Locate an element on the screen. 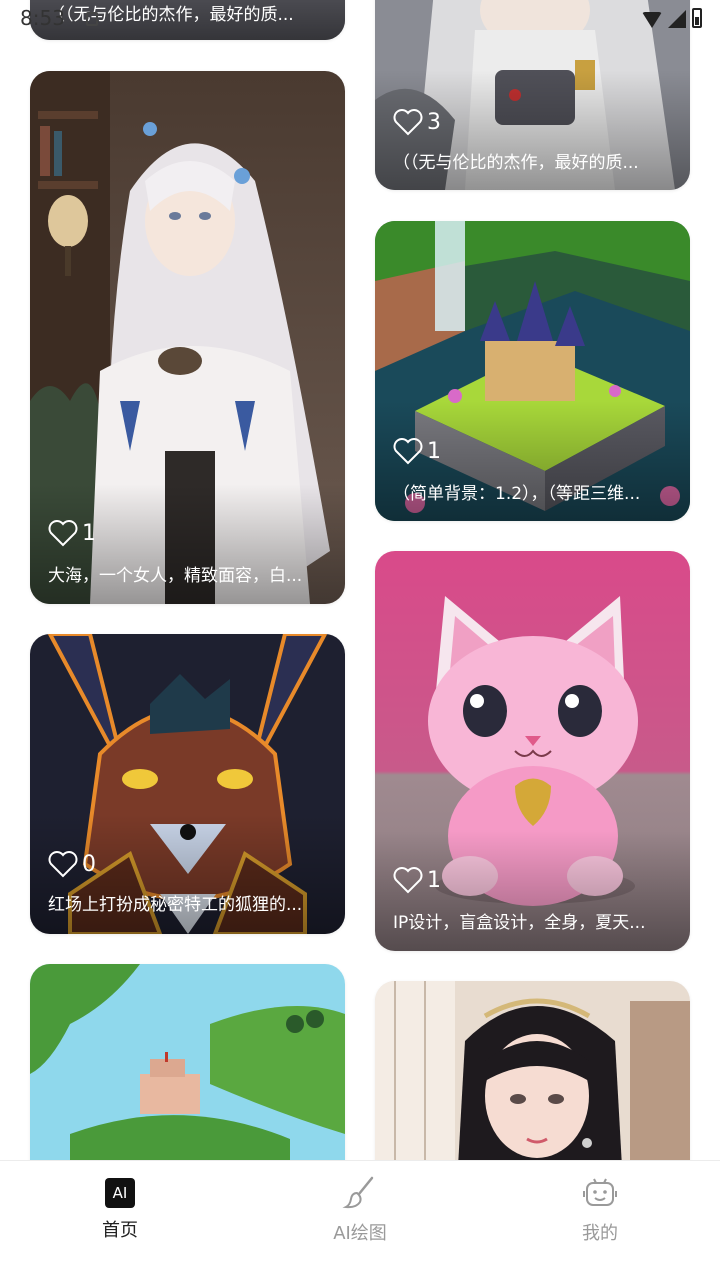 This screenshot has height=1281, width=720. battery-icon is located at coordinates (697, 18).